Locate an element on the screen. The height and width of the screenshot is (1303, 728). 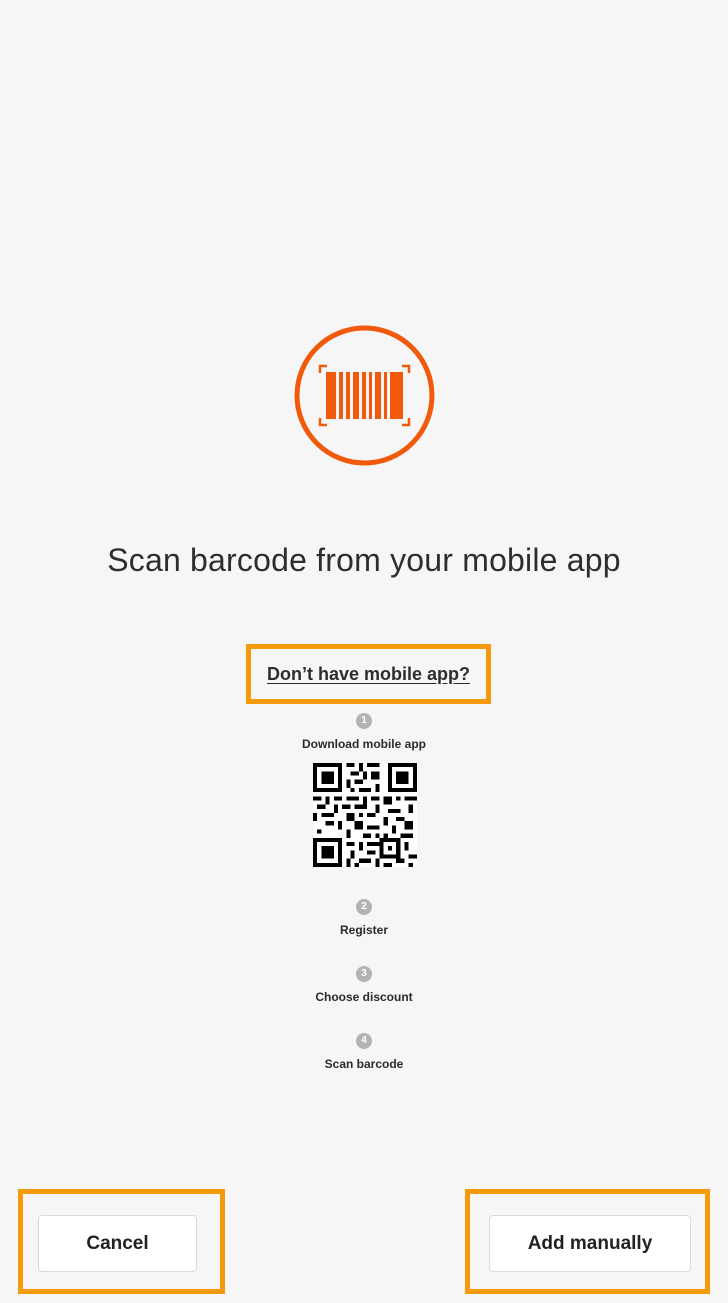
step-choose-discount: 3 Choose discount is located at coordinates (364, 985).